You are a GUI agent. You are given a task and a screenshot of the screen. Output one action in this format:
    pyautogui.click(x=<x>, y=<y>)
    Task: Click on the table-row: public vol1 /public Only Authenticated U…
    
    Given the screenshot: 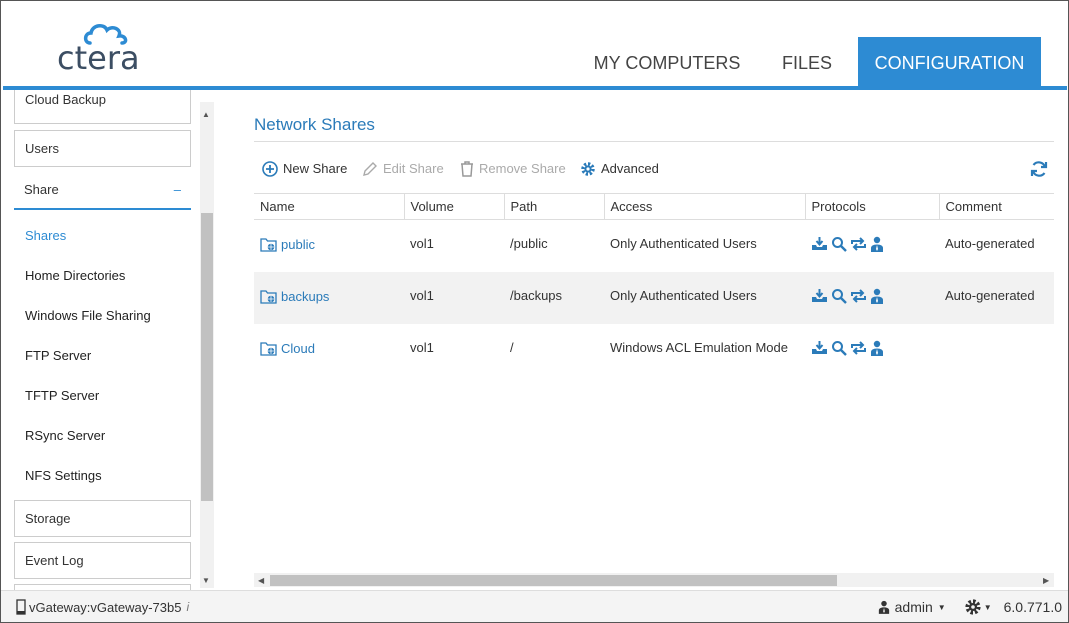 What is the action you would take?
    pyautogui.click(x=654, y=246)
    